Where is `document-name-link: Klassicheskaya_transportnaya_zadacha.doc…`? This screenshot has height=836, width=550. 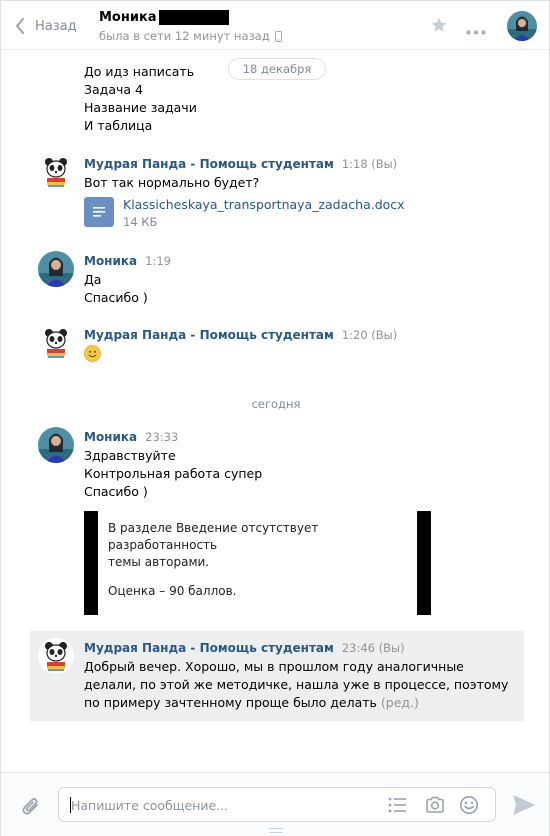 document-name-link: Klassicheskaya_transportnaya_zadacha.doc… is located at coordinates (264, 204).